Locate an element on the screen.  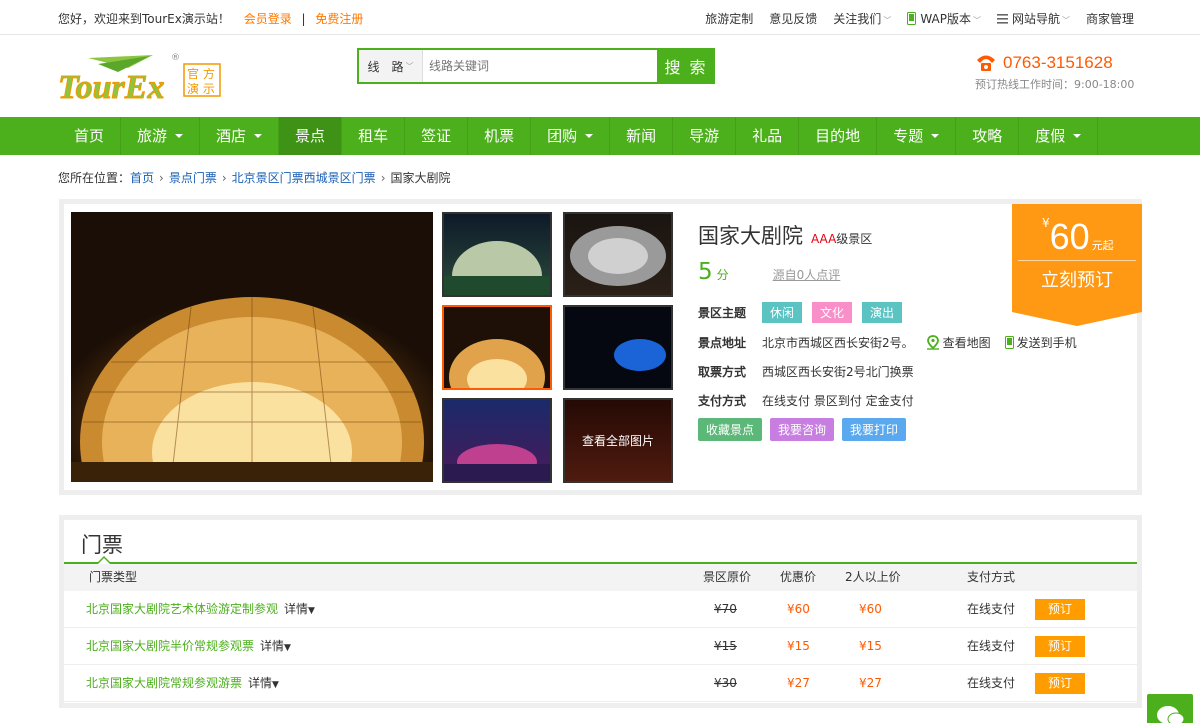
ticket-pay-method: 在线支付 is located at coordinates (991, 609).